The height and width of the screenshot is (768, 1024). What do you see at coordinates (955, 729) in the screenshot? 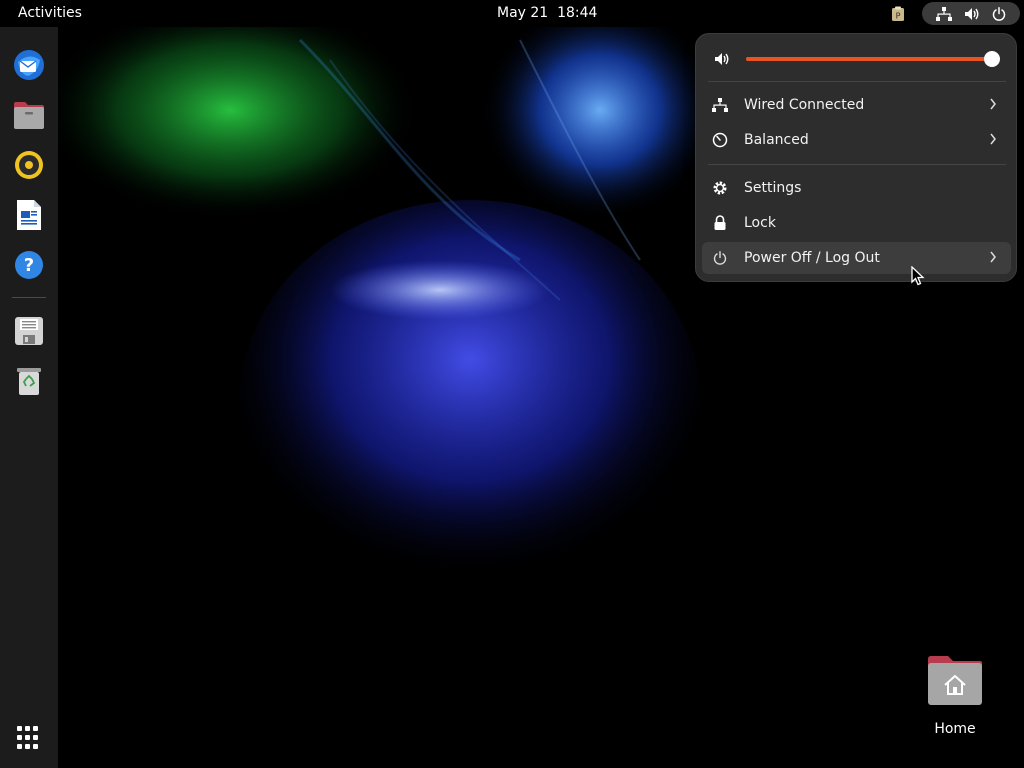
I see `desktop-icon-label: Home` at bounding box center [955, 729].